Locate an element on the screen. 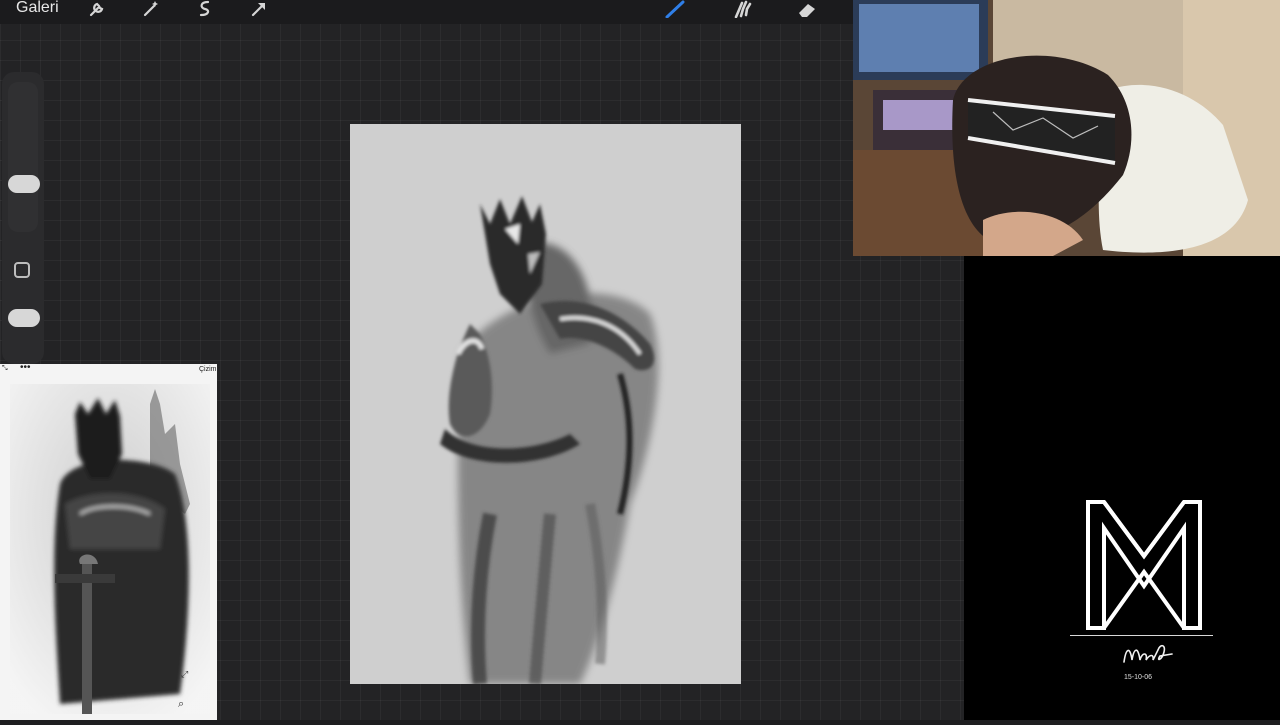 This screenshot has height=725, width=1280. more-options-icon: ••• is located at coordinates (25, 368).